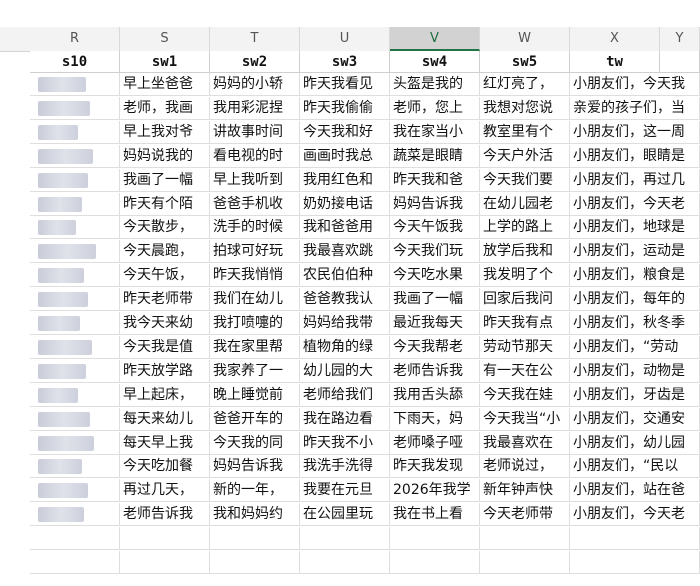 This screenshot has height=586, width=700. What do you see at coordinates (345, 204) in the screenshot?
I see `table-cell: 奶奶接电话` at bounding box center [345, 204].